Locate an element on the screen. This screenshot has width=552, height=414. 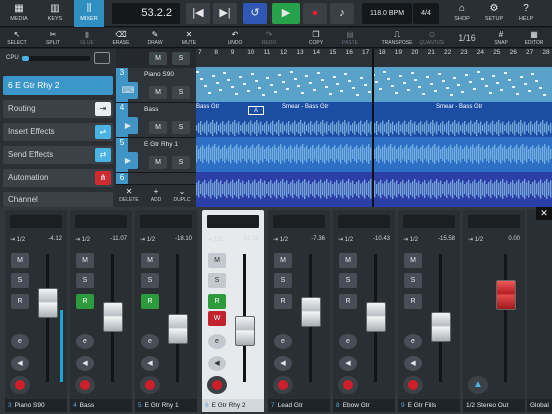
draw-tool: ✎ DRAW is located at coordinates (155, 38).